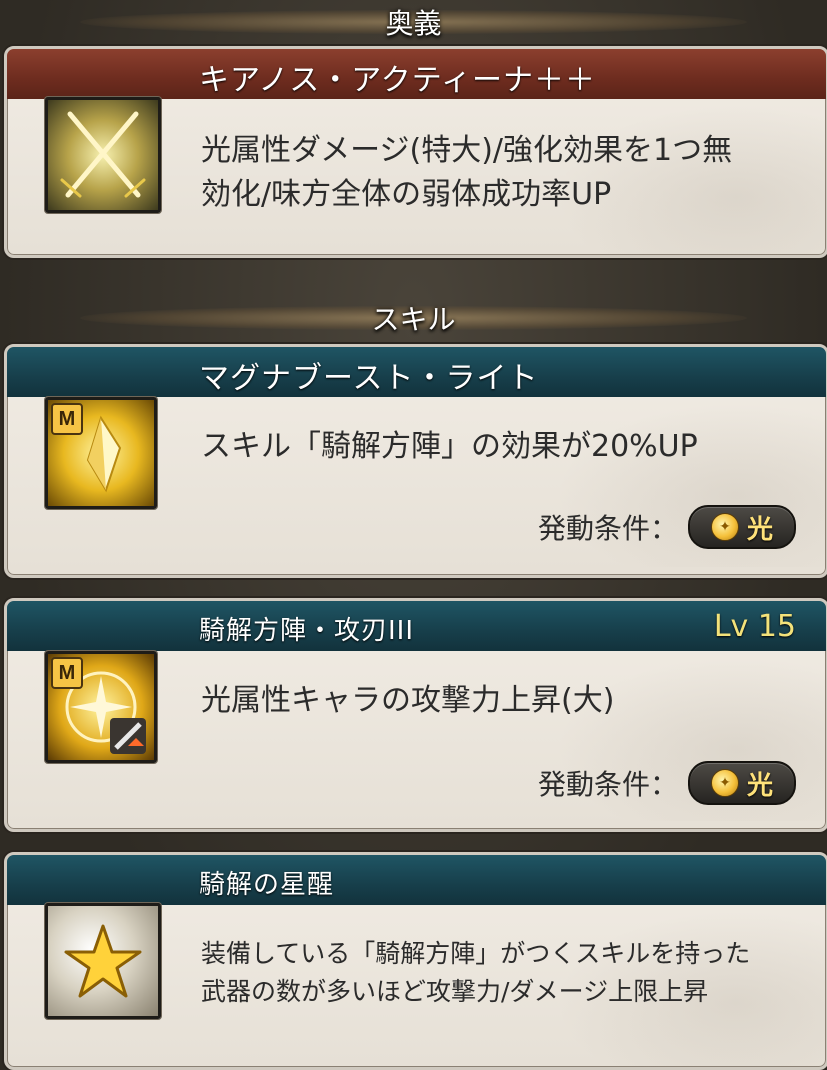 The image size is (827, 1070). What do you see at coordinates (467, 172) in the screenshot?
I see `ougi-description: 光属性ダメージ(特大)/強化効果を1つ無 効化/味方全体の弱体成功率UP` at bounding box center [467, 172].